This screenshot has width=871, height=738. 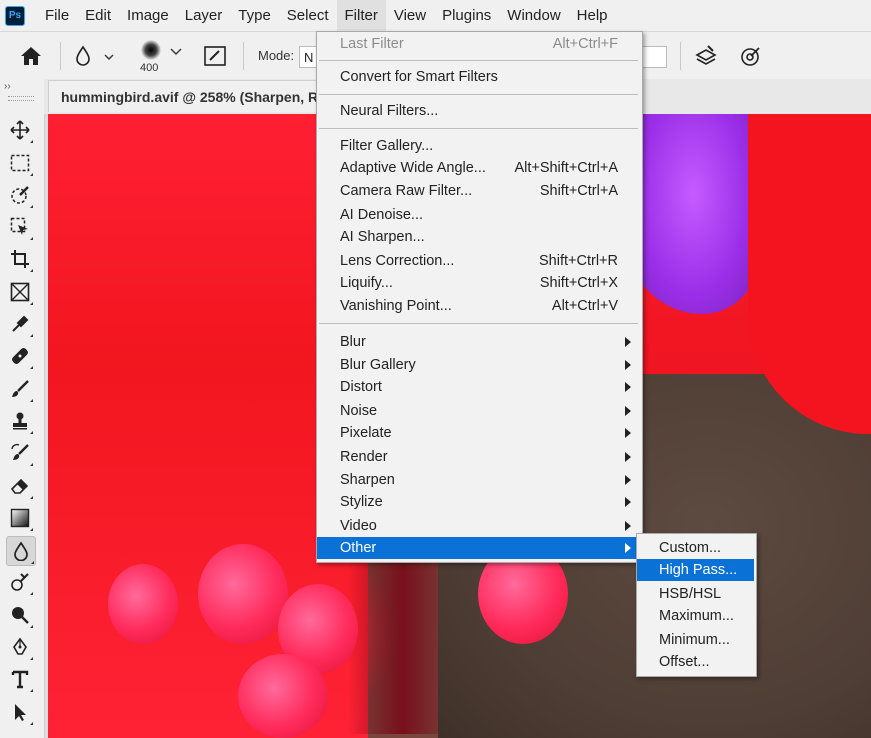 What do you see at coordinates (148, 15) in the screenshot?
I see `menu-image: Image` at bounding box center [148, 15].